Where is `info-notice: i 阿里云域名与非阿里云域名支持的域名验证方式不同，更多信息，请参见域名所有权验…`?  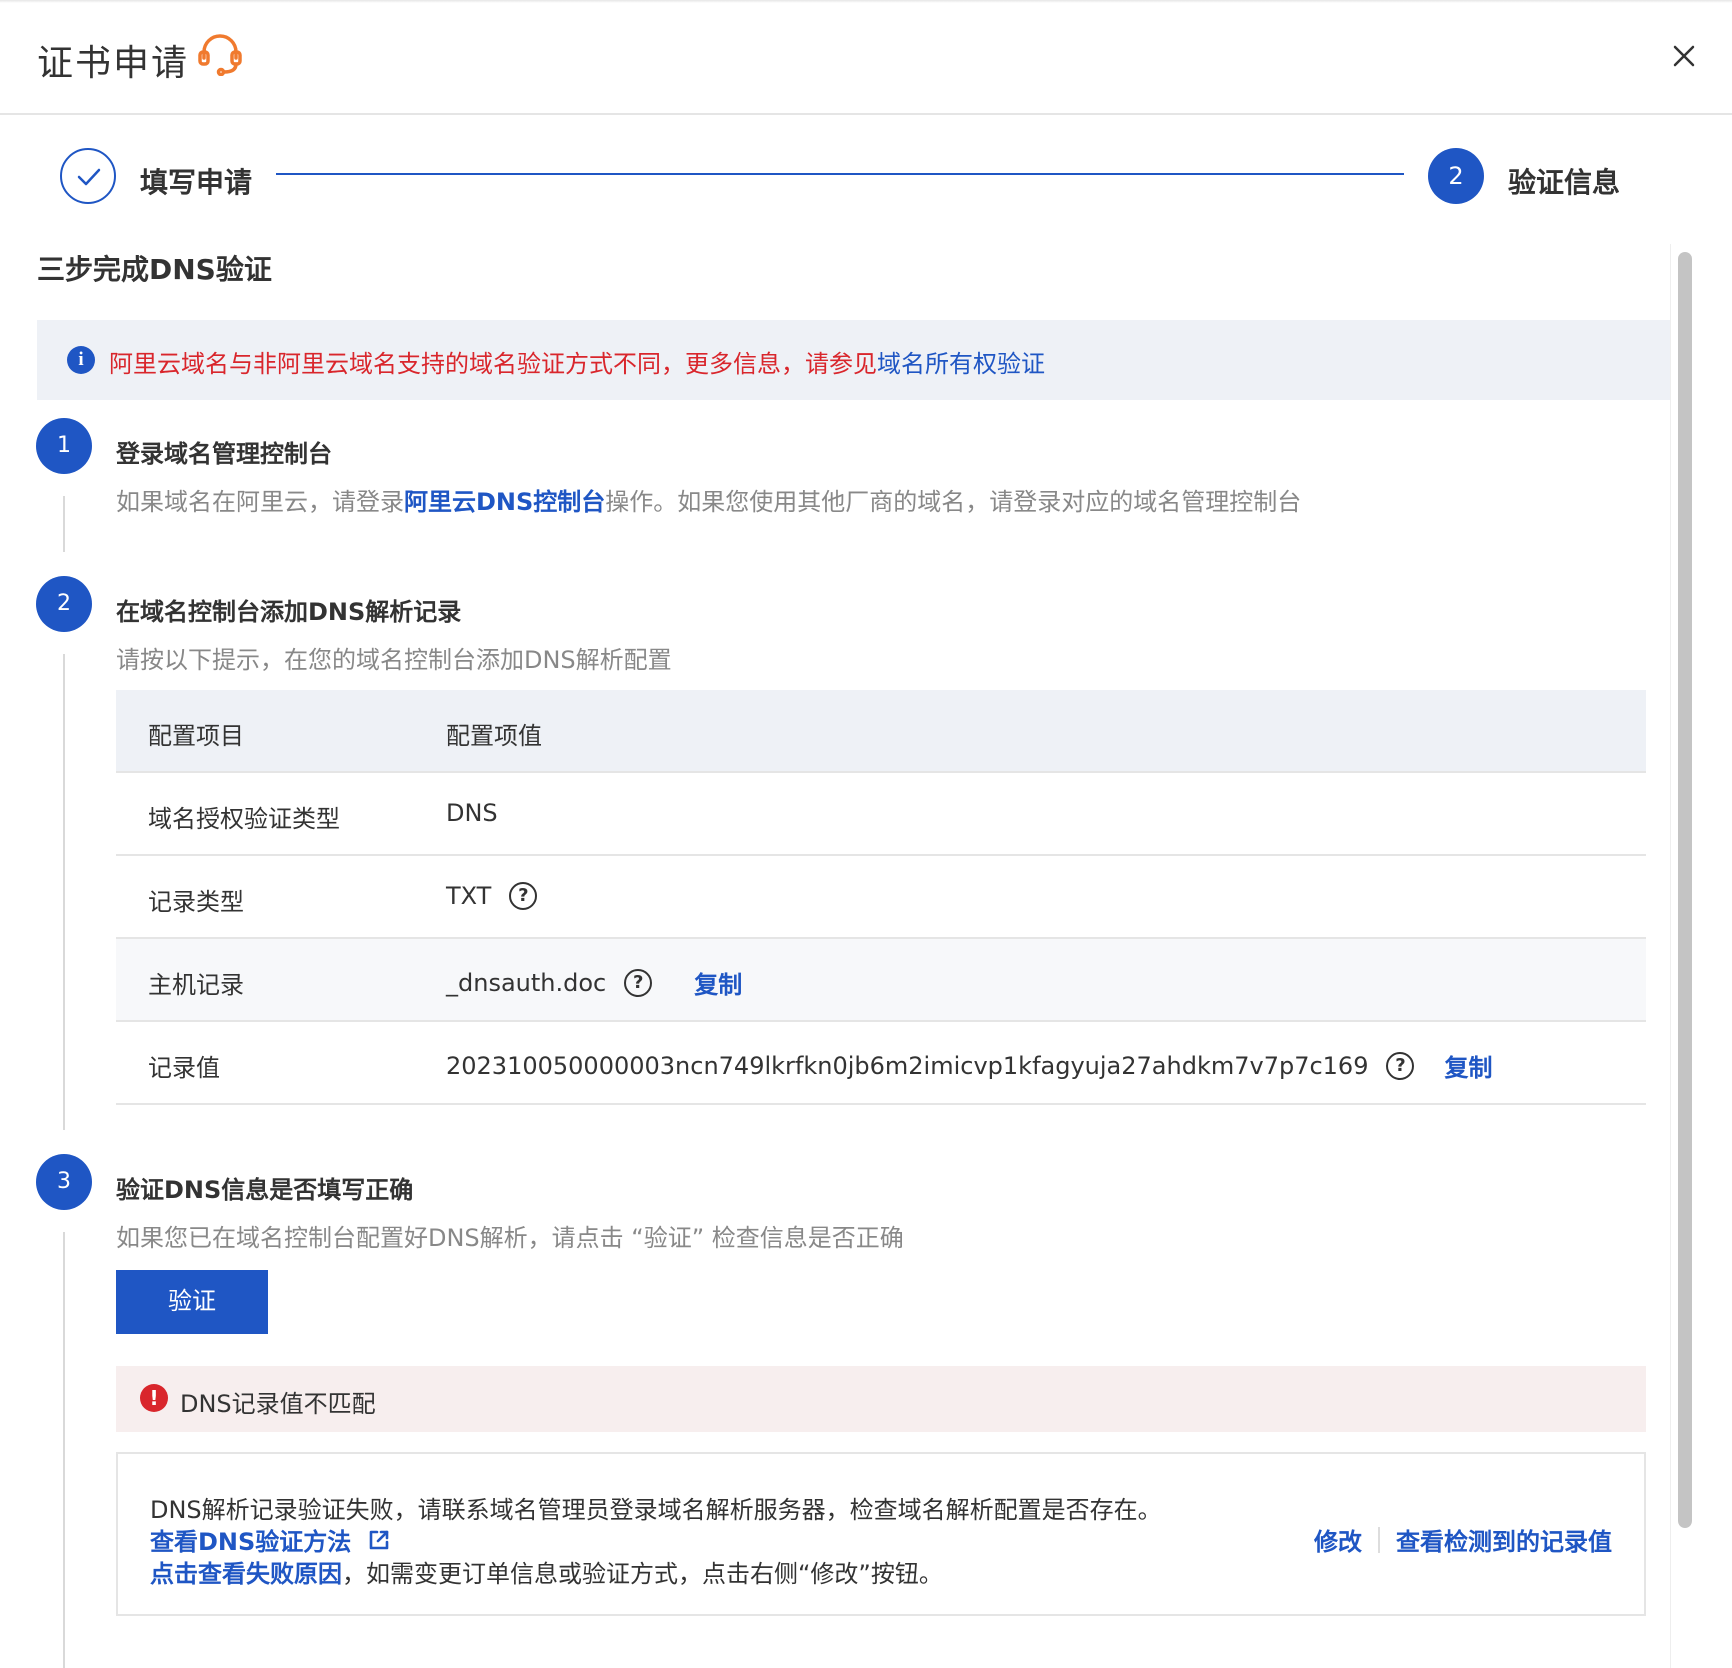
info-notice: i 阿里云域名与非阿里云域名支持的域名验证方式不同，更多信息，请参见域名所有权验… is located at coordinates (853, 360).